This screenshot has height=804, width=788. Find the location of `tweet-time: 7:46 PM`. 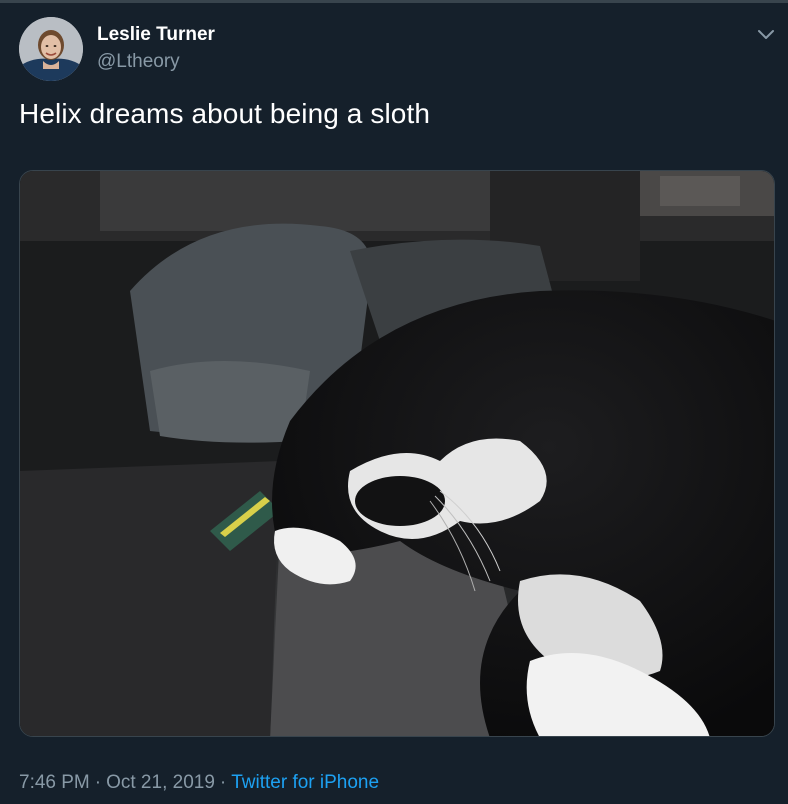

tweet-time: 7:46 PM is located at coordinates (54, 782).